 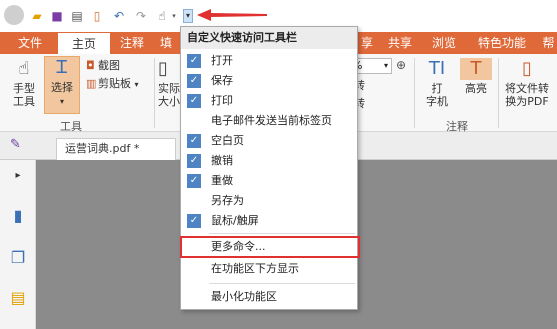 I want to click on menu-item-save: ✓ 保存, so click(x=269, y=81).